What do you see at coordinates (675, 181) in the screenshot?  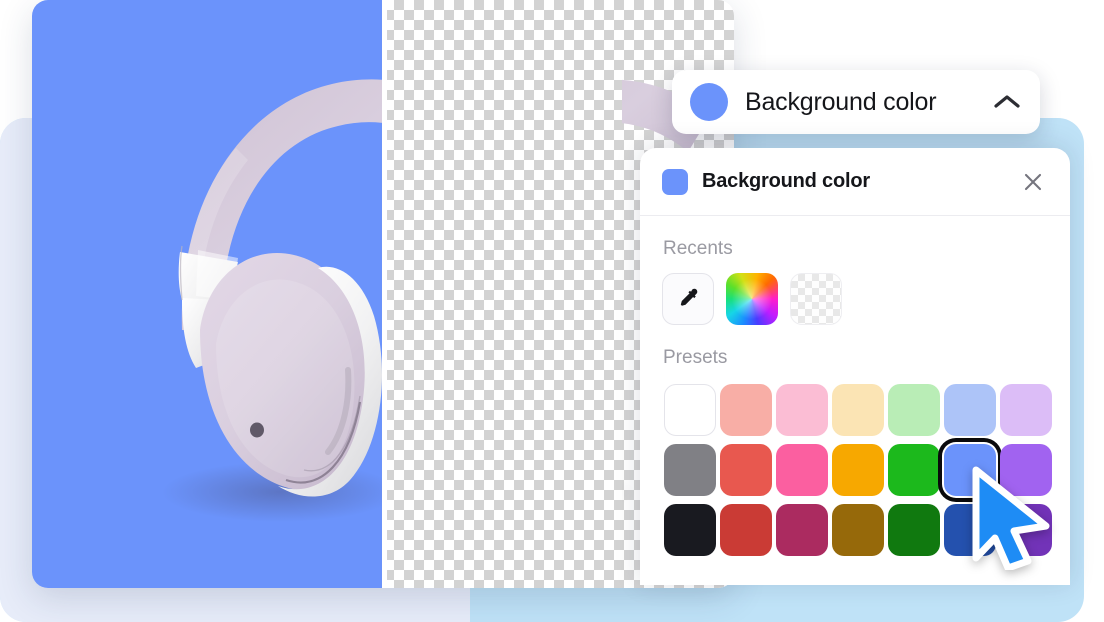 I see `panel-title-swatch` at bounding box center [675, 181].